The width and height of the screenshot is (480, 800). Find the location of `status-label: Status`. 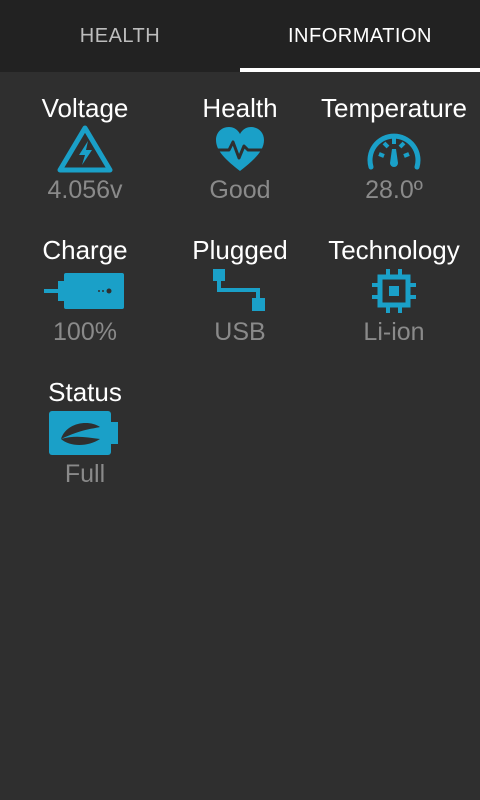

status-label: Status is located at coordinates (85, 392).